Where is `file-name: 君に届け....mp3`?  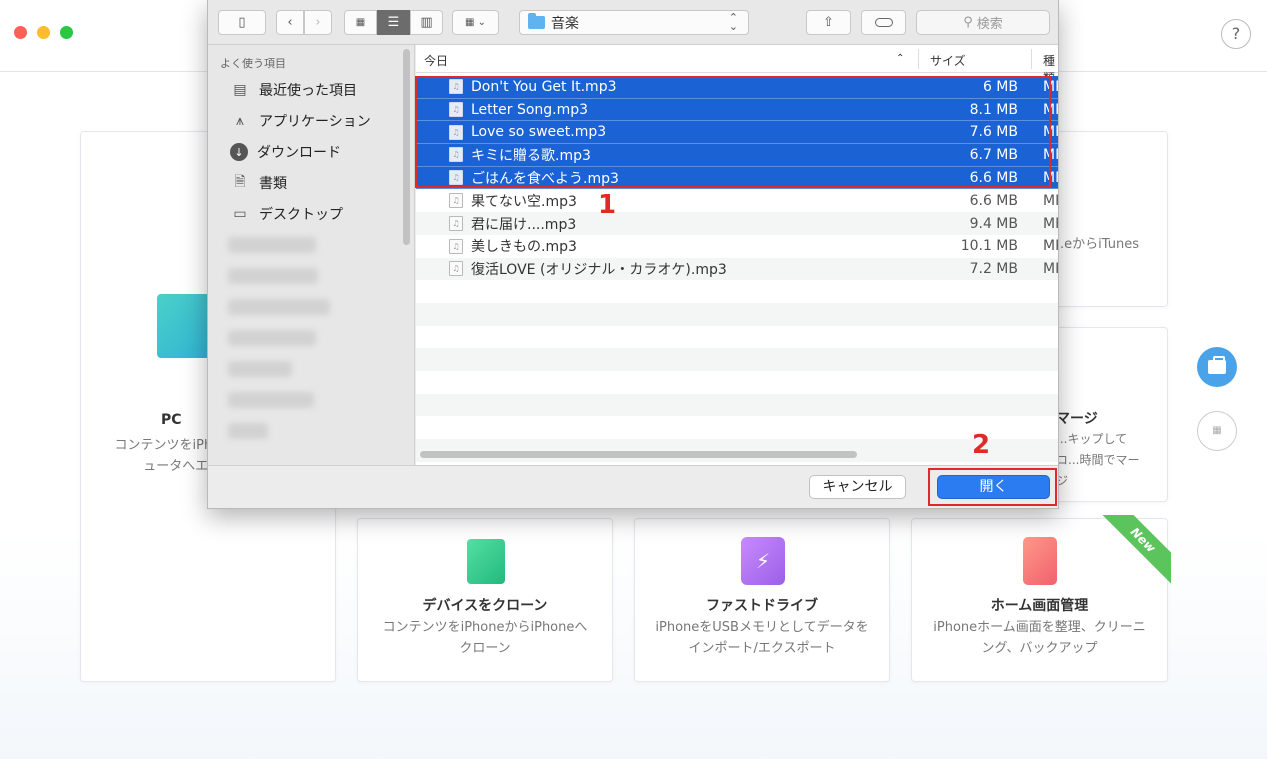
file-name: 君に届け....mp3 is located at coordinates (524, 224).